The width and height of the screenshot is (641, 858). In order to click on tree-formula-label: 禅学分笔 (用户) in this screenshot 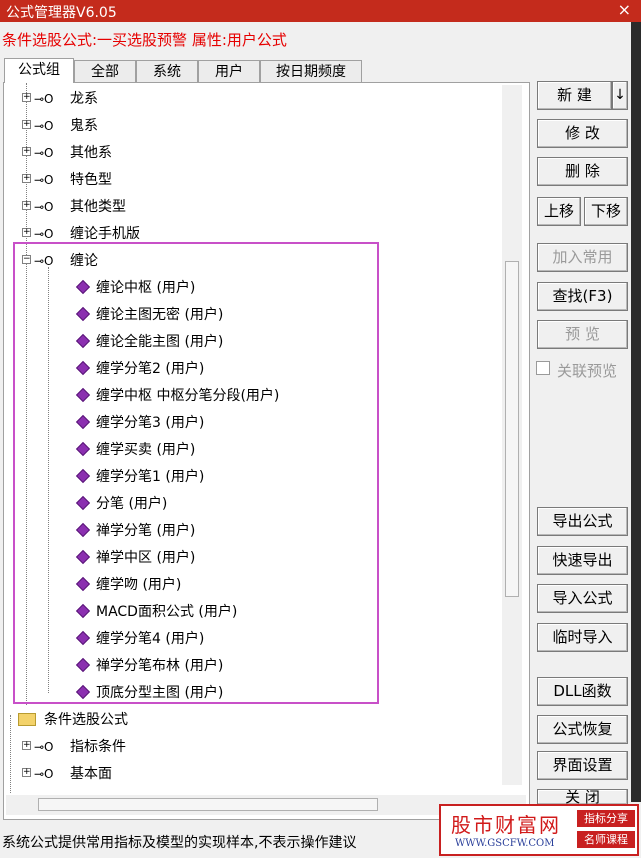, I will do `click(146, 531)`.